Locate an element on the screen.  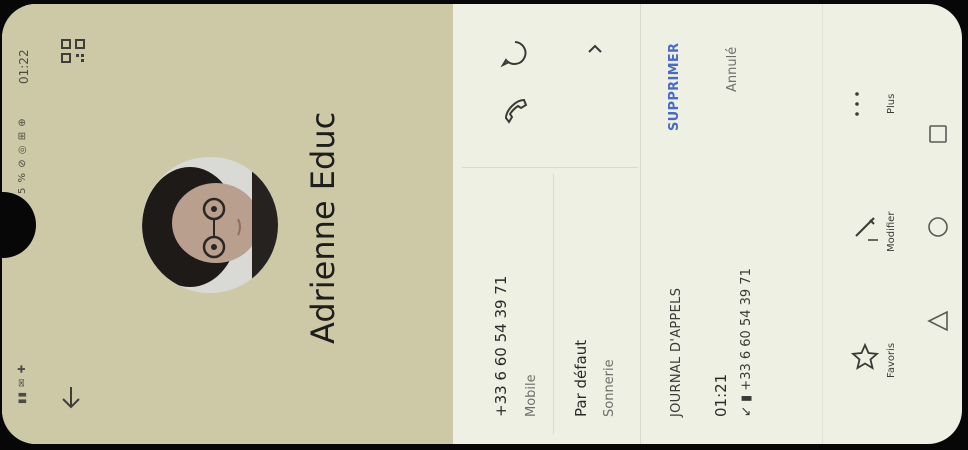
qr-code-icon is located at coordinates (73, 51).